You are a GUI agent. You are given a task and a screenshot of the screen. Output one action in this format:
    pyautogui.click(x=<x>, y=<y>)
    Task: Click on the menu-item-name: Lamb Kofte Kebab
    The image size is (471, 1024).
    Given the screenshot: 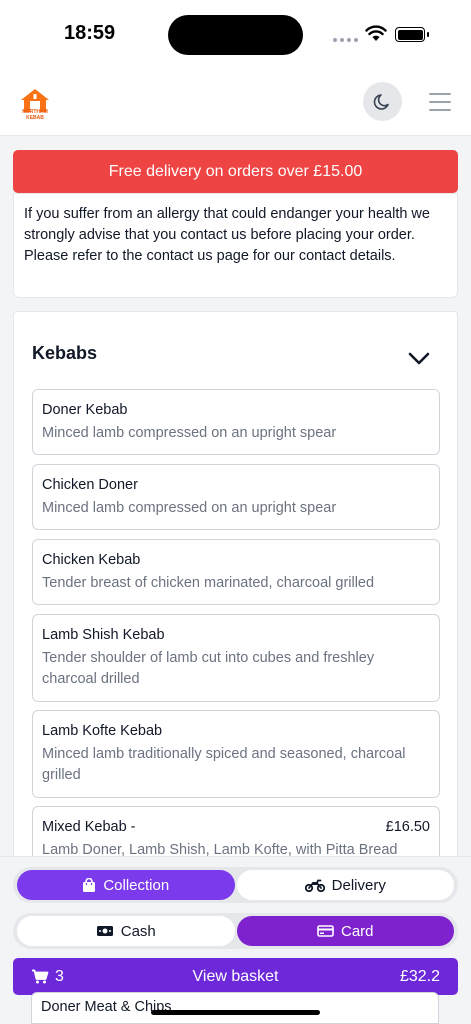 What is the action you would take?
    pyautogui.click(x=102, y=731)
    